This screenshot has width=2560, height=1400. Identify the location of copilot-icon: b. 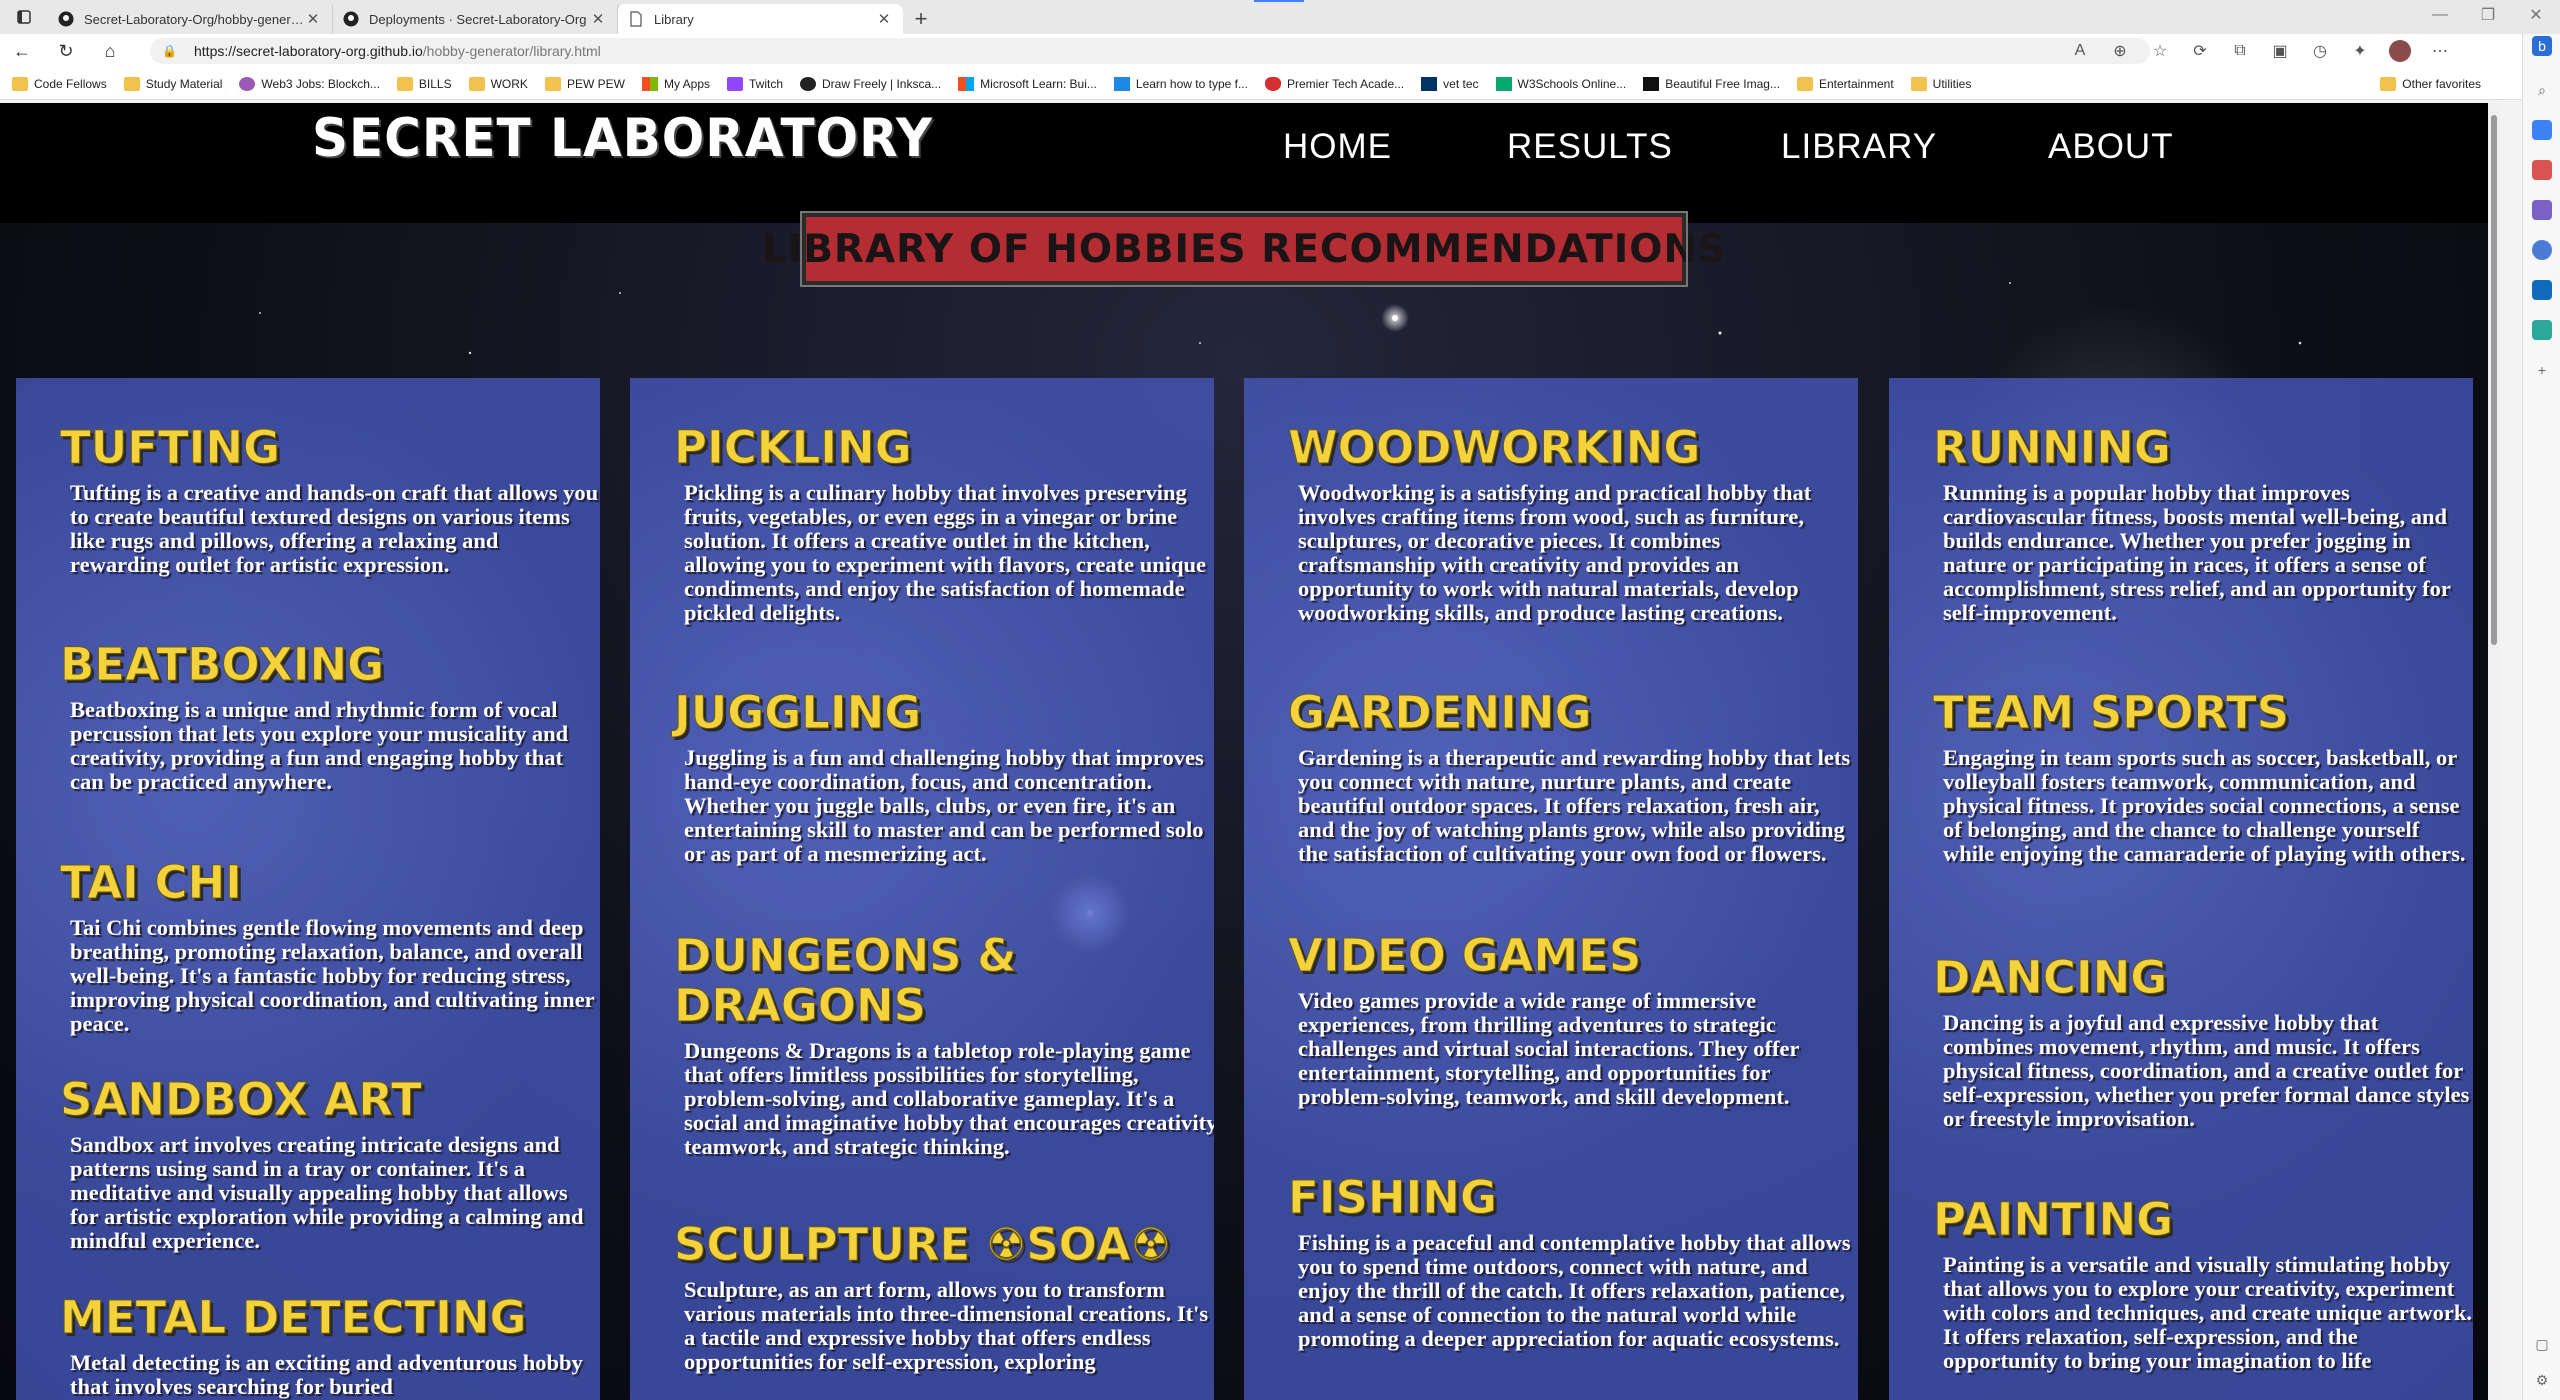
(2542, 46).